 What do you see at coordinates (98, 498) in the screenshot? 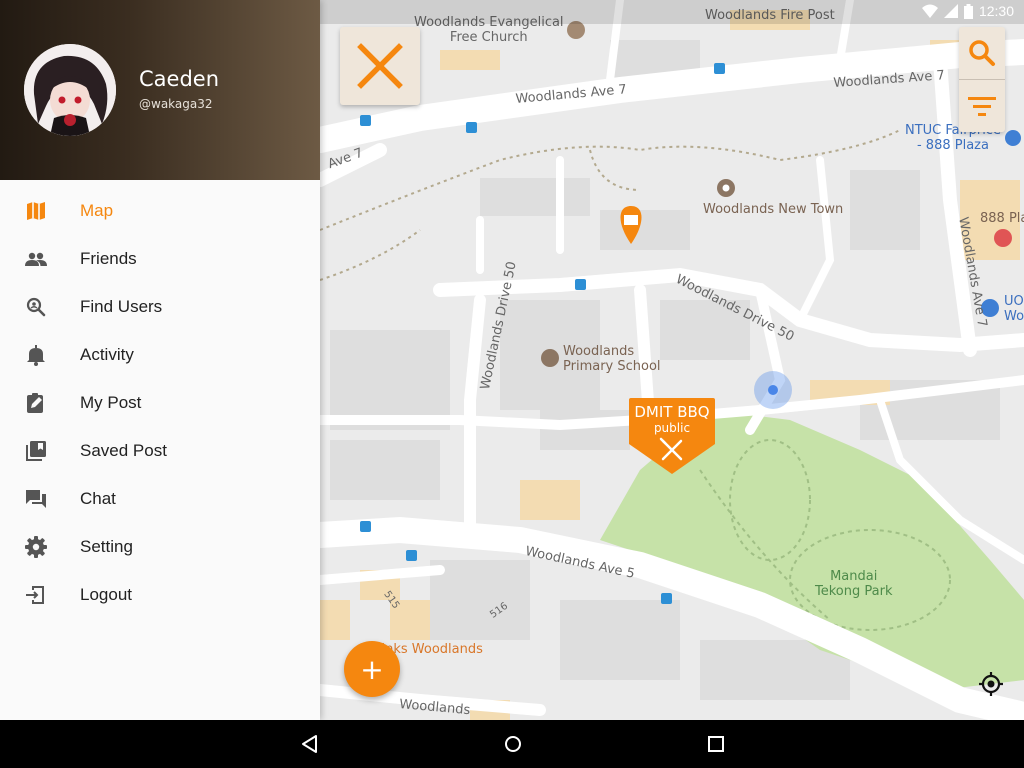
I see `menu-item-label: Chat` at bounding box center [98, 498].